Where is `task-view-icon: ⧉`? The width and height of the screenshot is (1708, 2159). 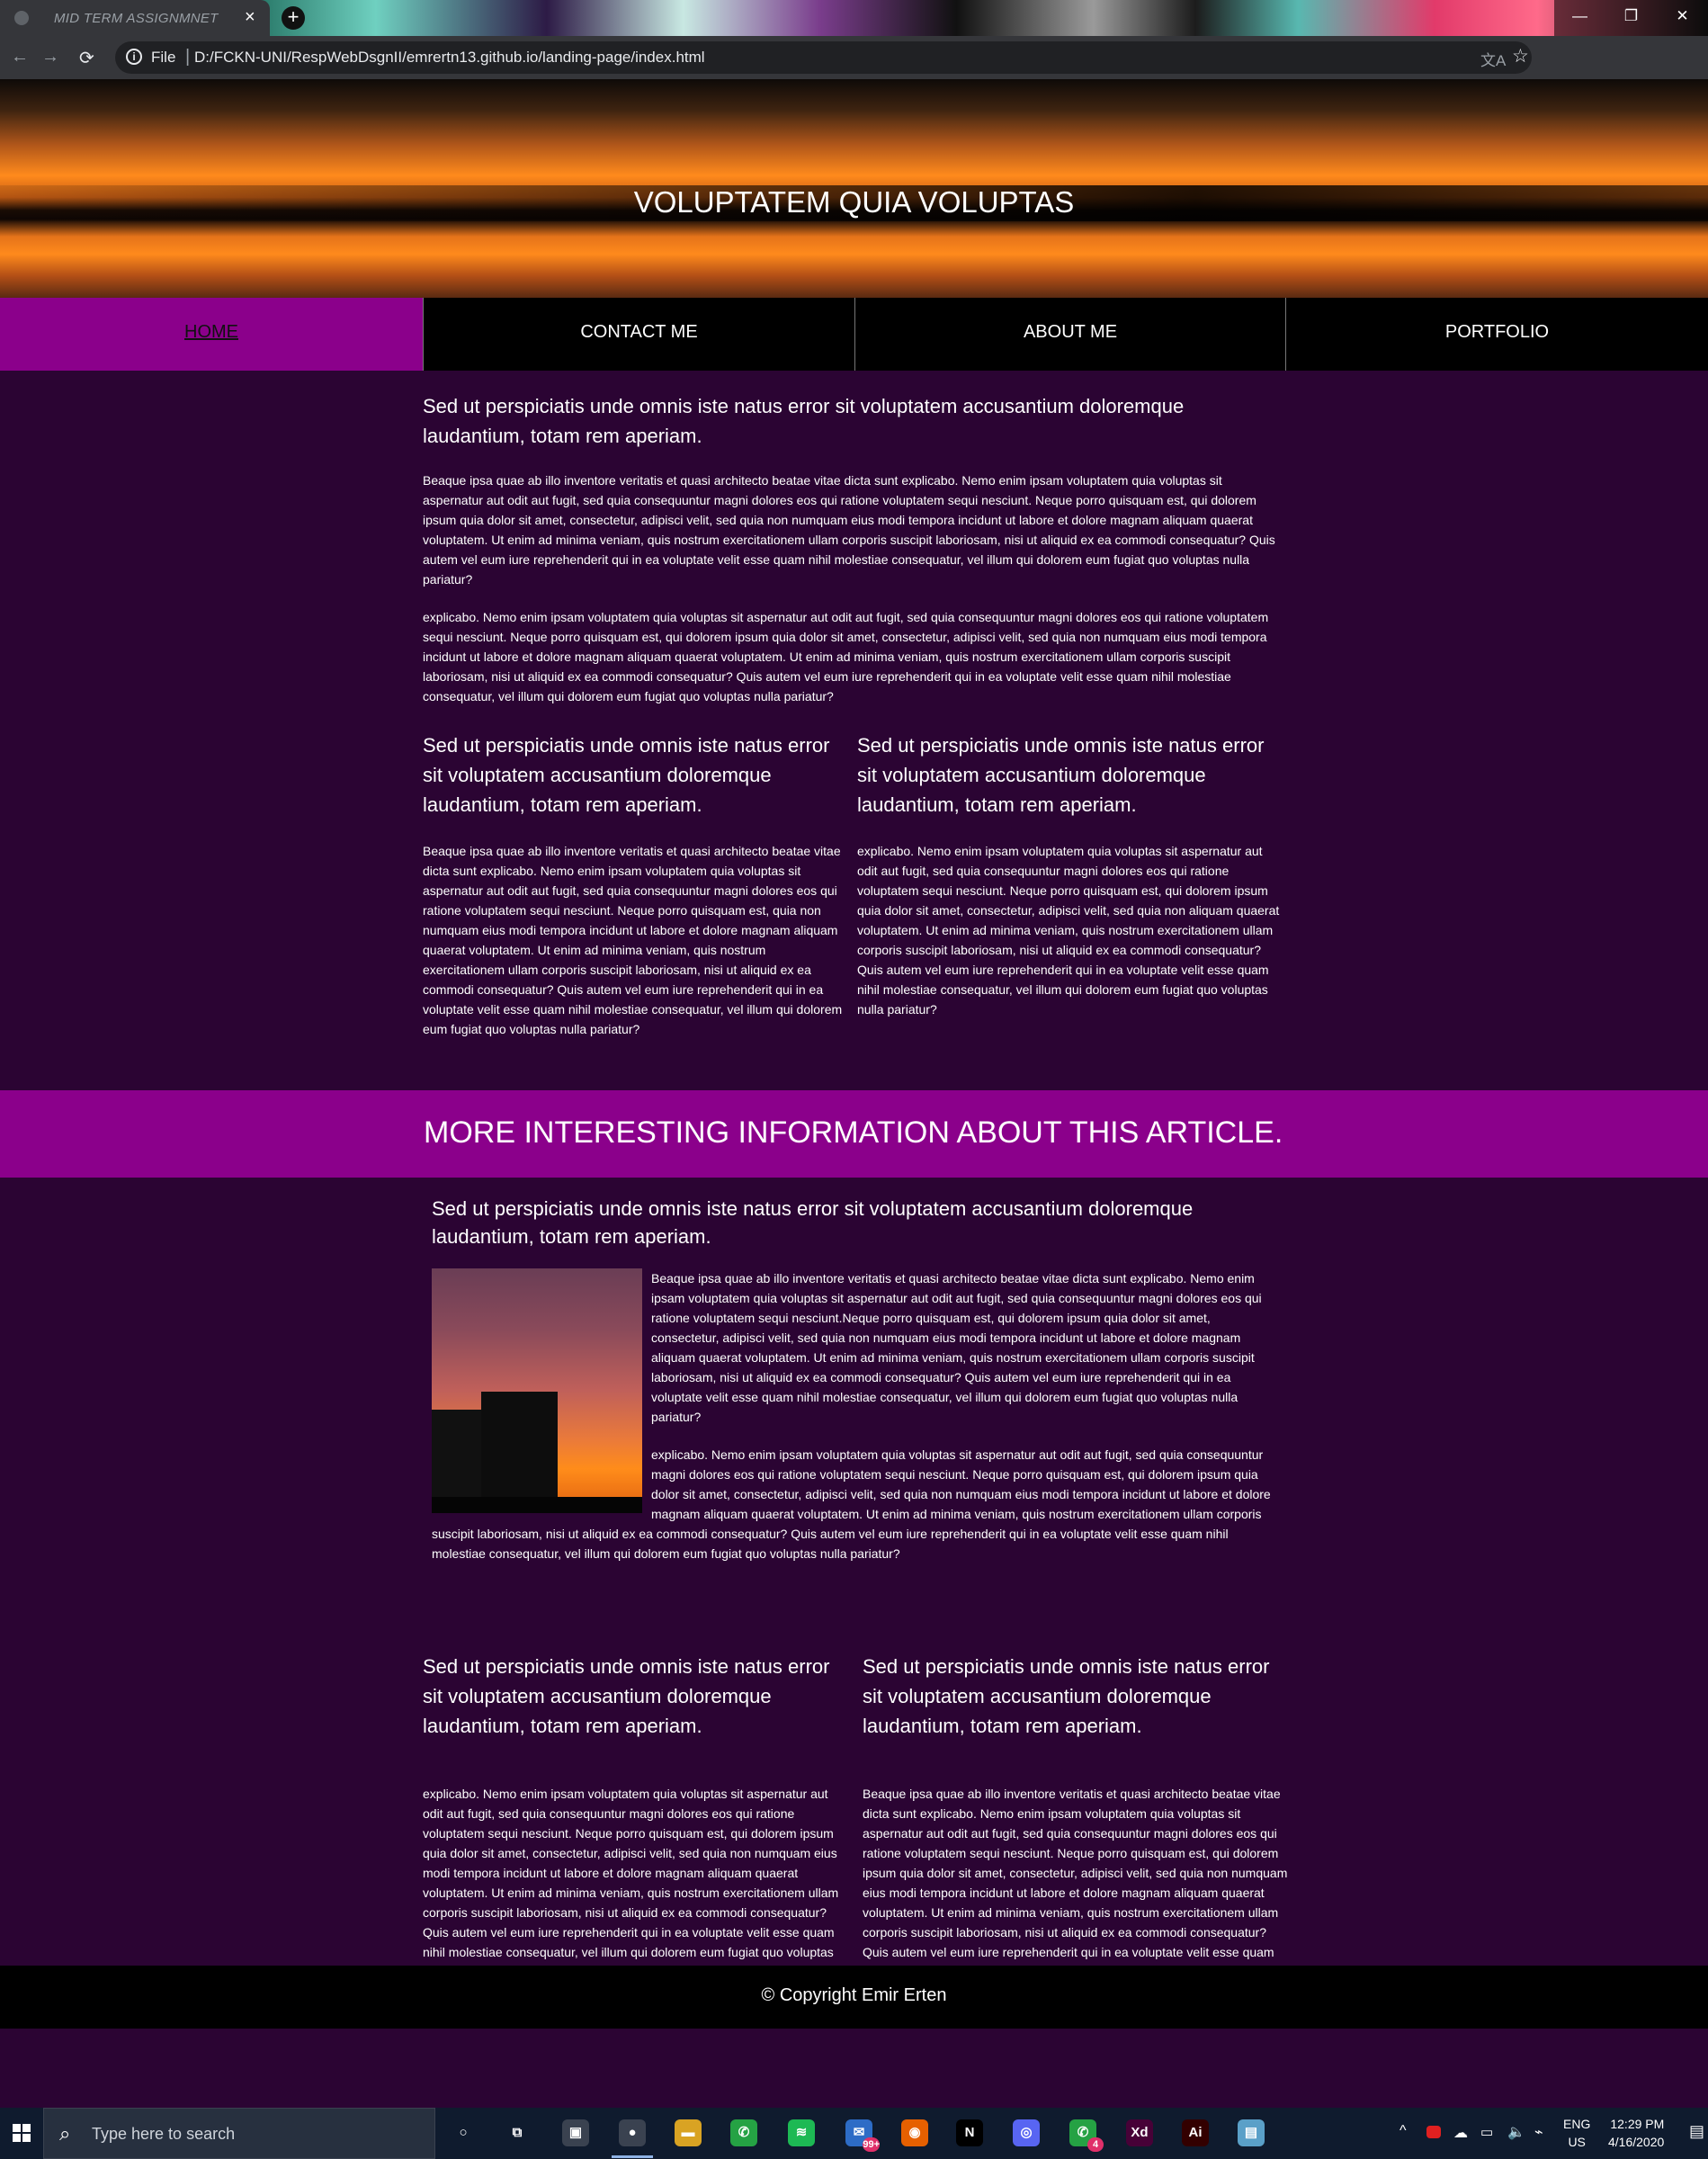
task-view-icon: ⧉ is located at coordinates (517, 2132).